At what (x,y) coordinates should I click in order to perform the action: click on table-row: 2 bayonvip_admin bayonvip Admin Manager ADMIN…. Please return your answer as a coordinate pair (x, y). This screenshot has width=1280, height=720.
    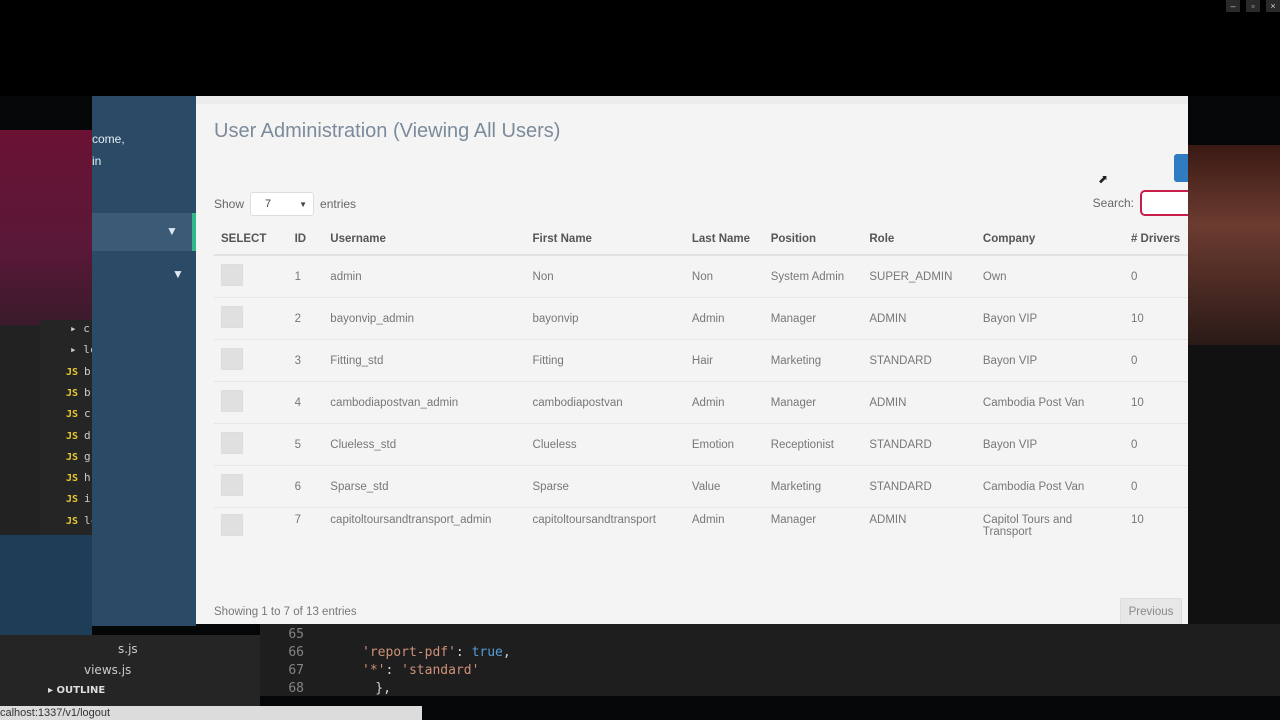
    Looking at the image, I should click on (701, 318).